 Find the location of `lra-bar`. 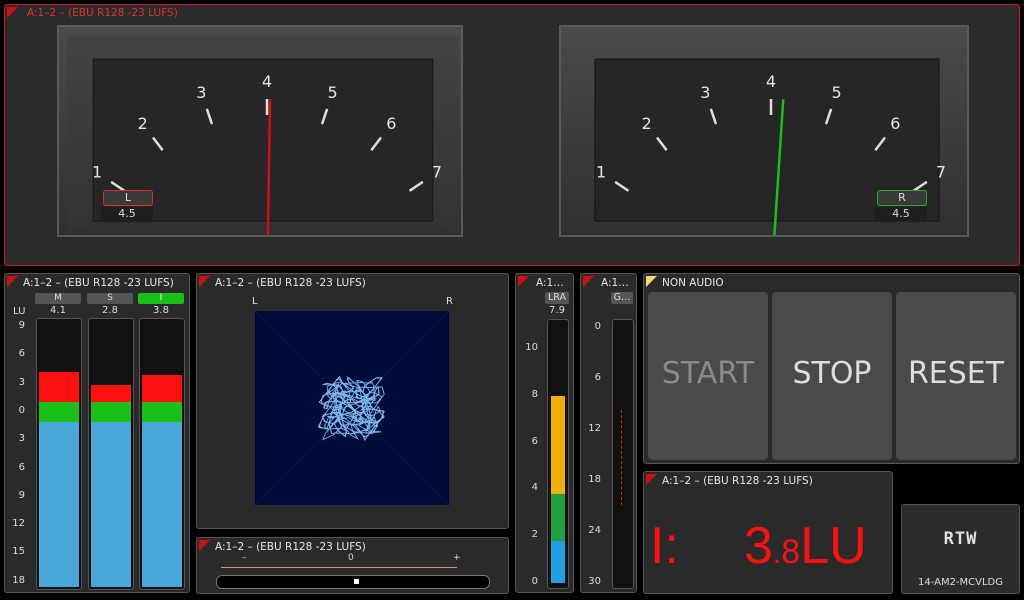

lra-bar is located at coordinates (558, 454).